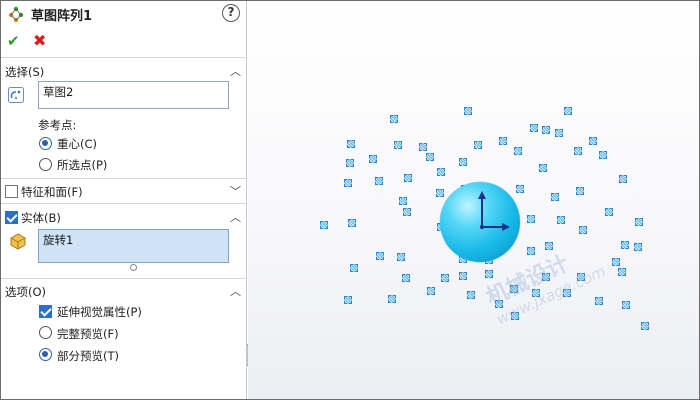 This screenshot has width=700, height=400. Describe the element at coordinates (57, 125) in the screenshot. I see `reference-point-label: 参考点:` at that location.